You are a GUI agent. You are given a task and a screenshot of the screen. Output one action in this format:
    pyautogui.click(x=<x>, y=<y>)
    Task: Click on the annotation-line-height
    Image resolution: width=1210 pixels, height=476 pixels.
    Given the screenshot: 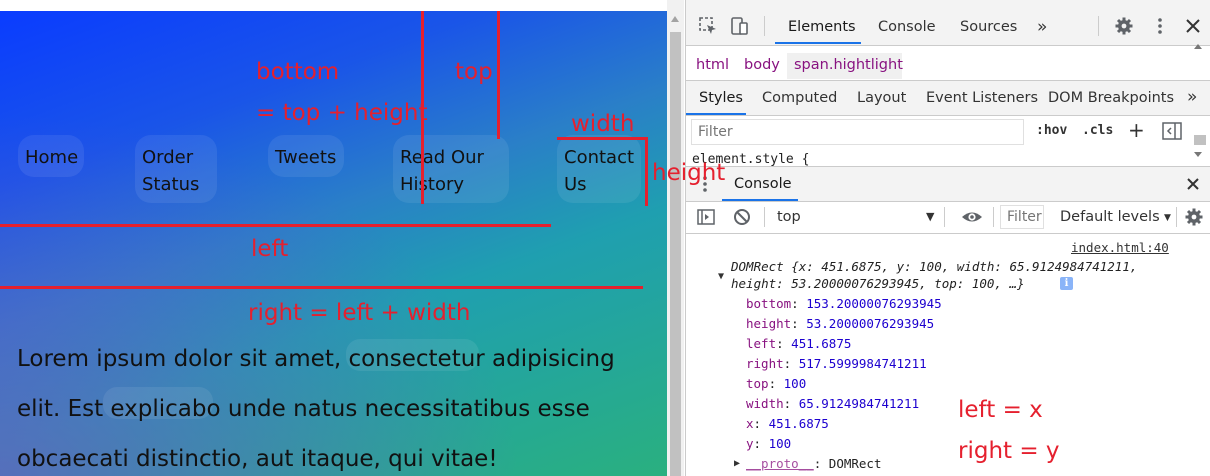 What is the action you would take?
    pyautogui.click(x=646, y=171)
    